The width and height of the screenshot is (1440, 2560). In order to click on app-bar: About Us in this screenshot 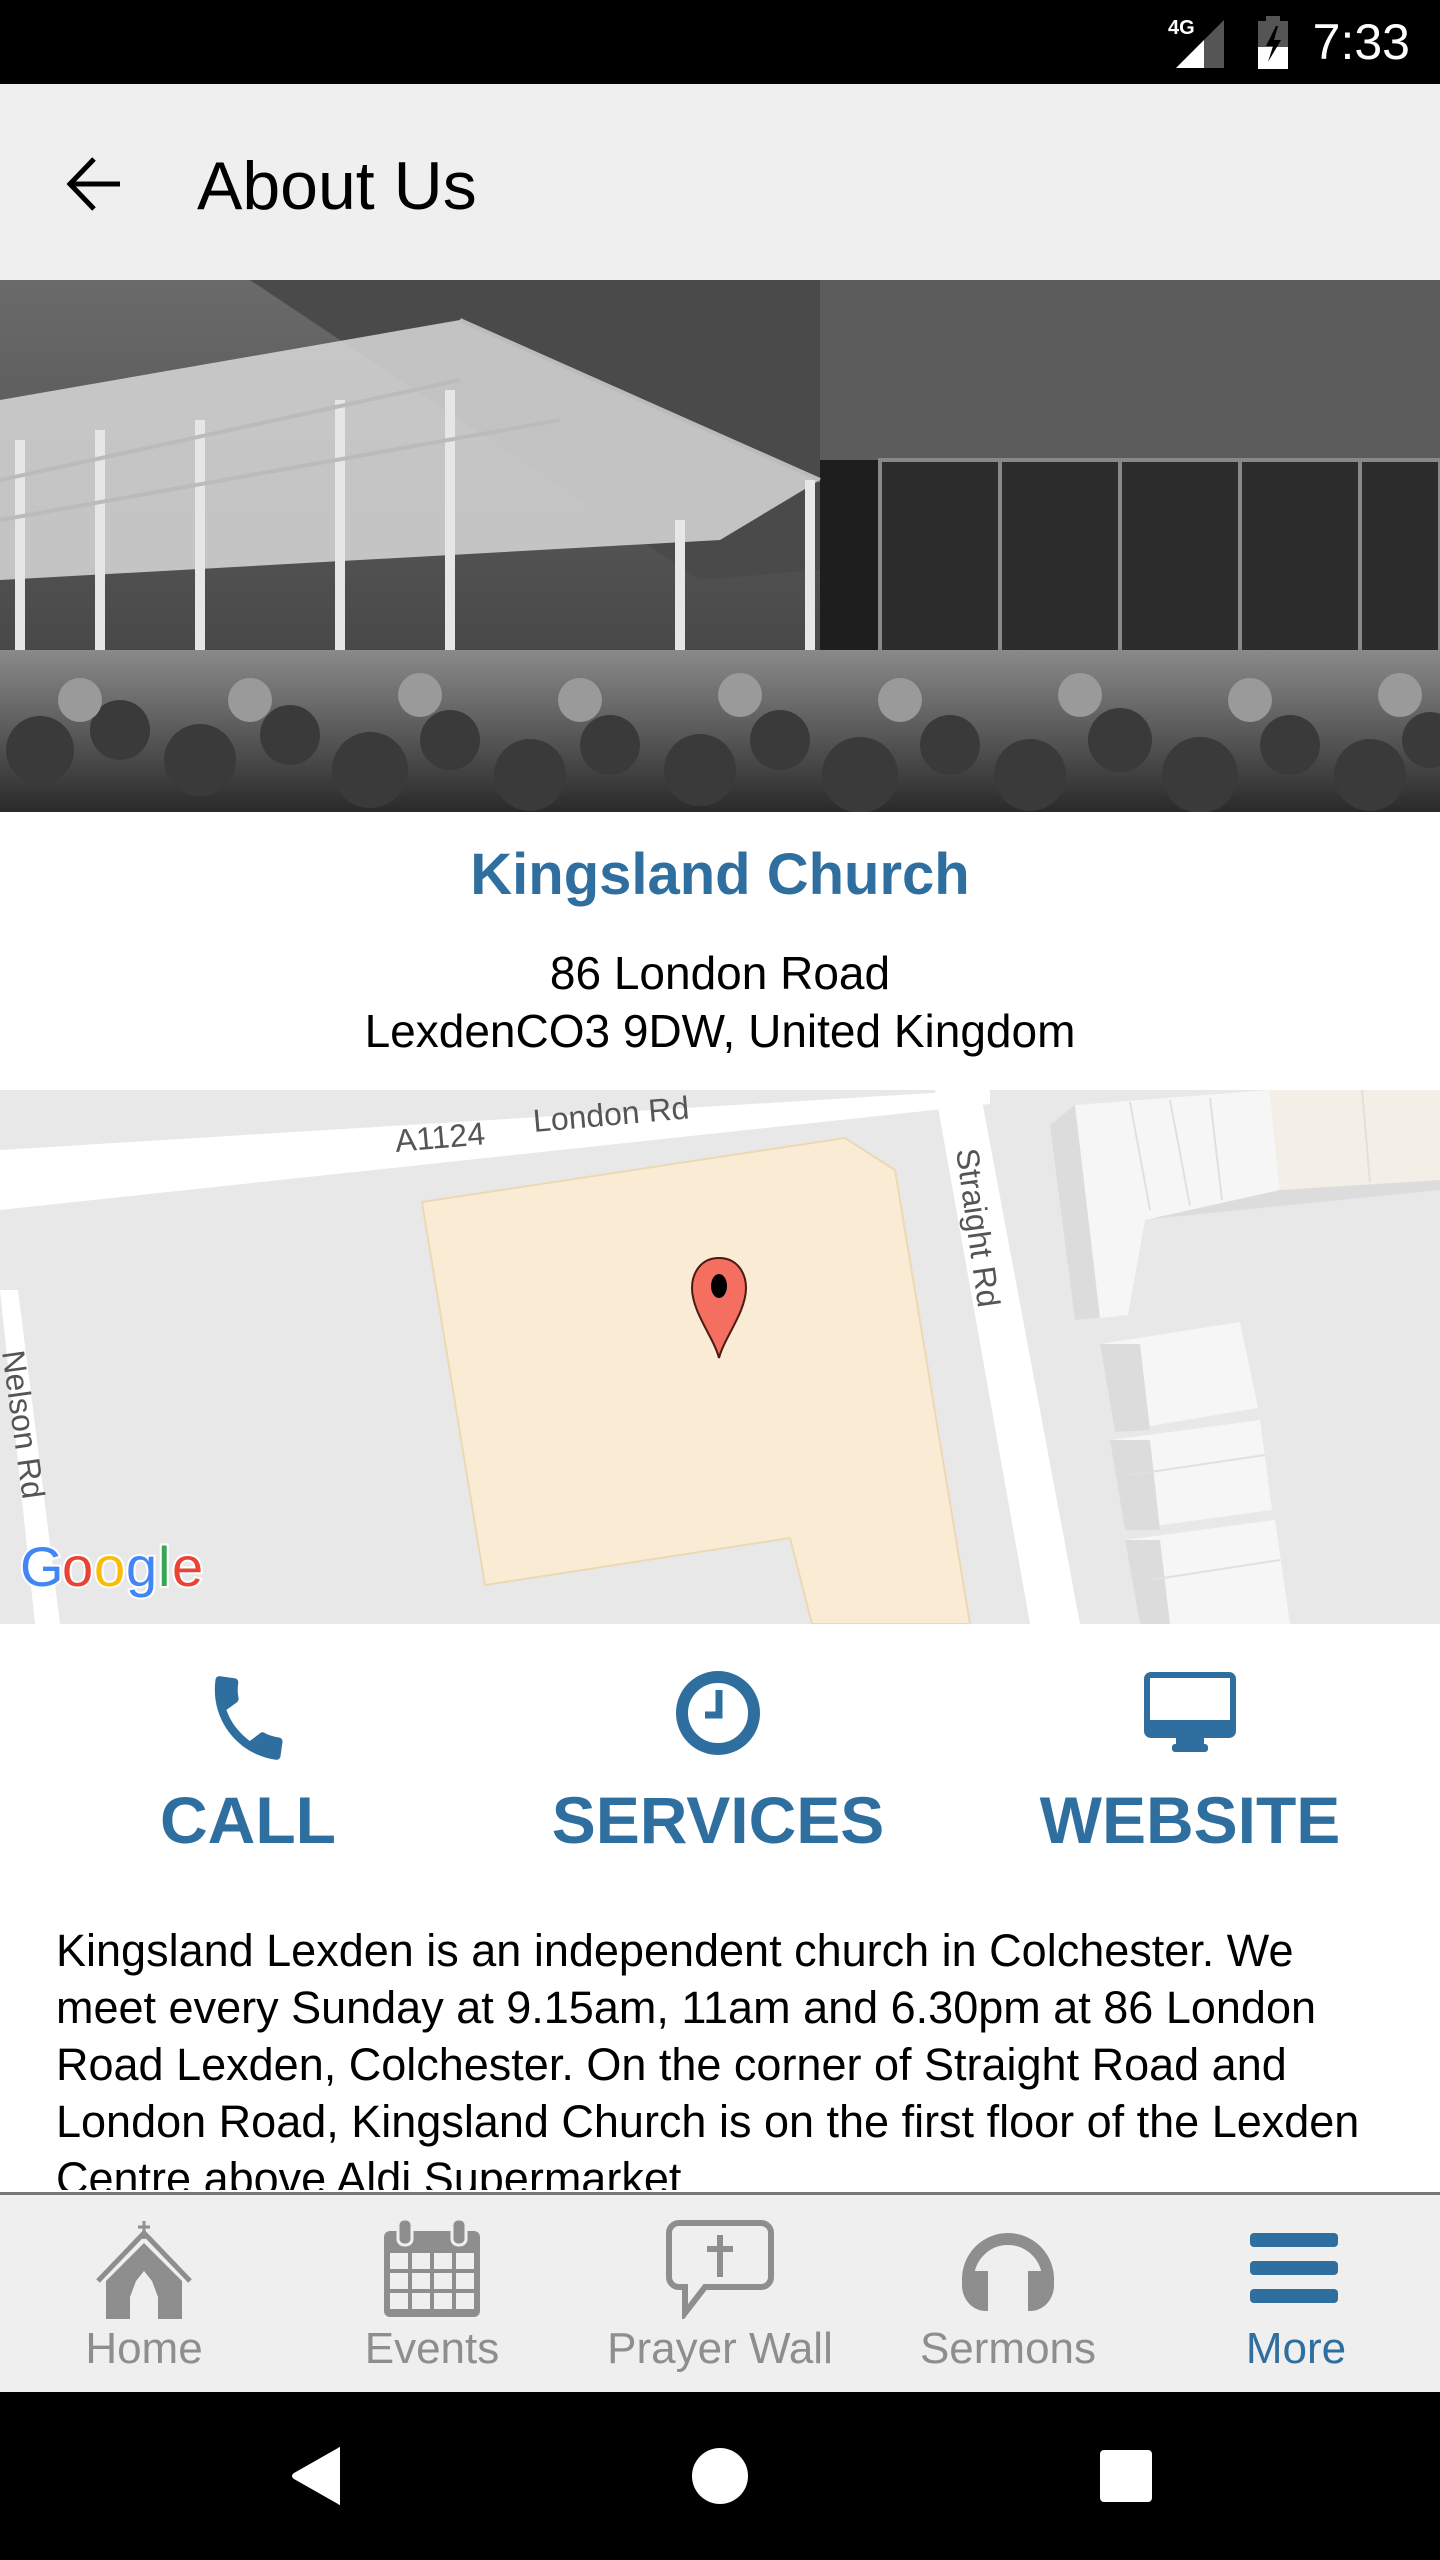, I will do `click(720, 182)`.